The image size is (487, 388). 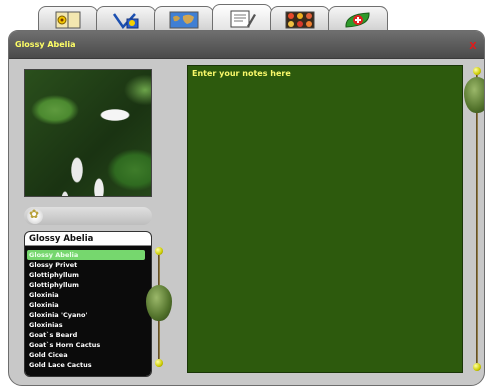 I want to click on flower-book-icon, so click(x=68, y=19).